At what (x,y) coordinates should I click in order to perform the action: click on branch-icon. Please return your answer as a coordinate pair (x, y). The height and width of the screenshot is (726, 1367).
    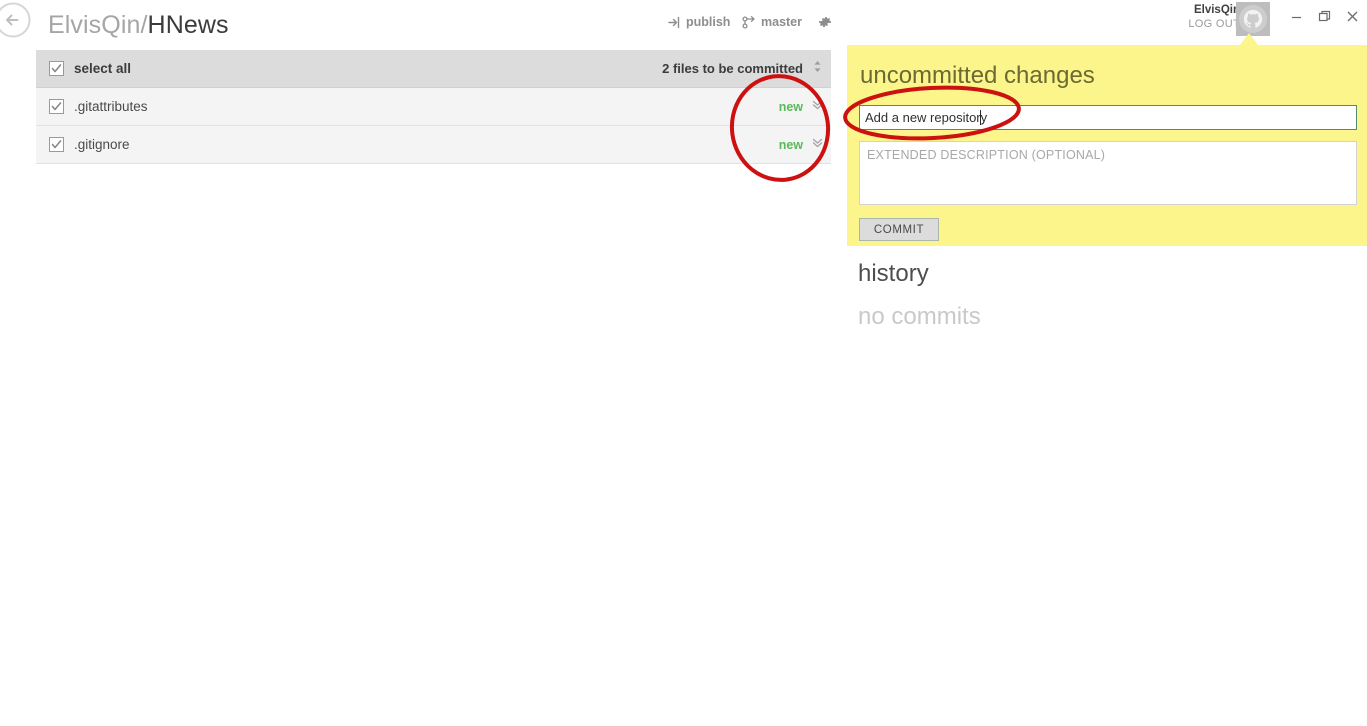
    Looking at the image, I should click on (749, 22).